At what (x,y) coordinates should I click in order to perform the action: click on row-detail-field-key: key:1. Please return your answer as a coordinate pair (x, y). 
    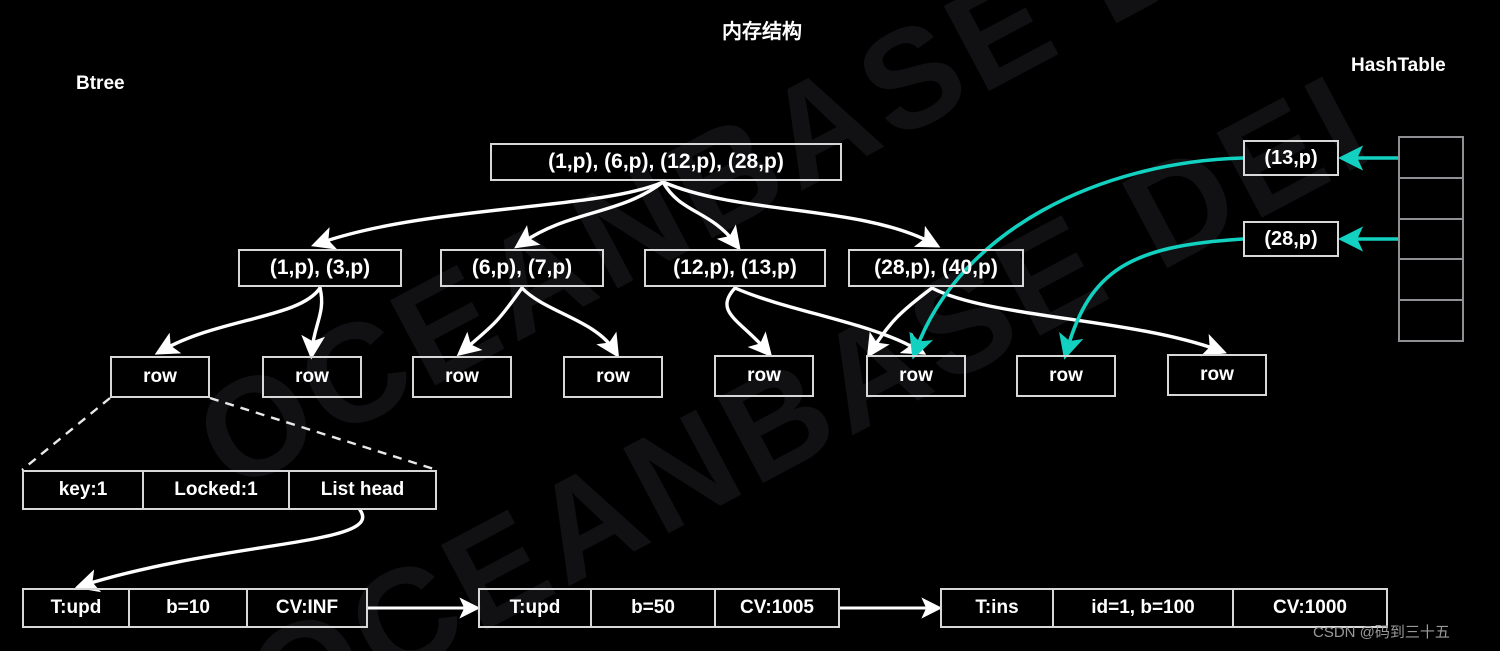
    Looking at the image, I should click on (83, 489).